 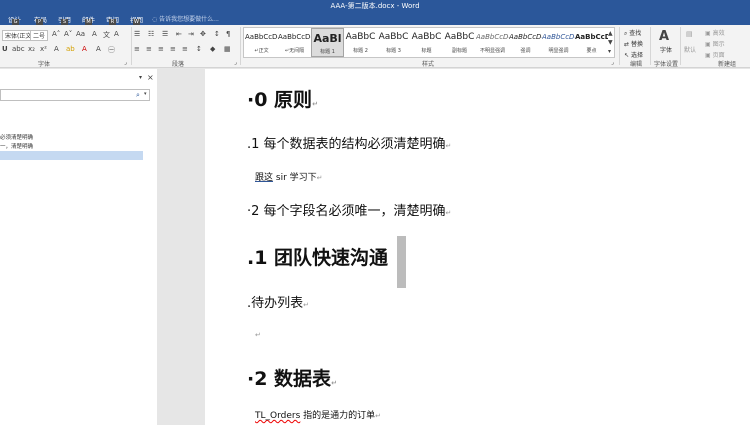 What do you see at coordinates (199, 49) in the screenshot?
I see `line-spacing-icon: ↕` at bounding box center [199, 49].